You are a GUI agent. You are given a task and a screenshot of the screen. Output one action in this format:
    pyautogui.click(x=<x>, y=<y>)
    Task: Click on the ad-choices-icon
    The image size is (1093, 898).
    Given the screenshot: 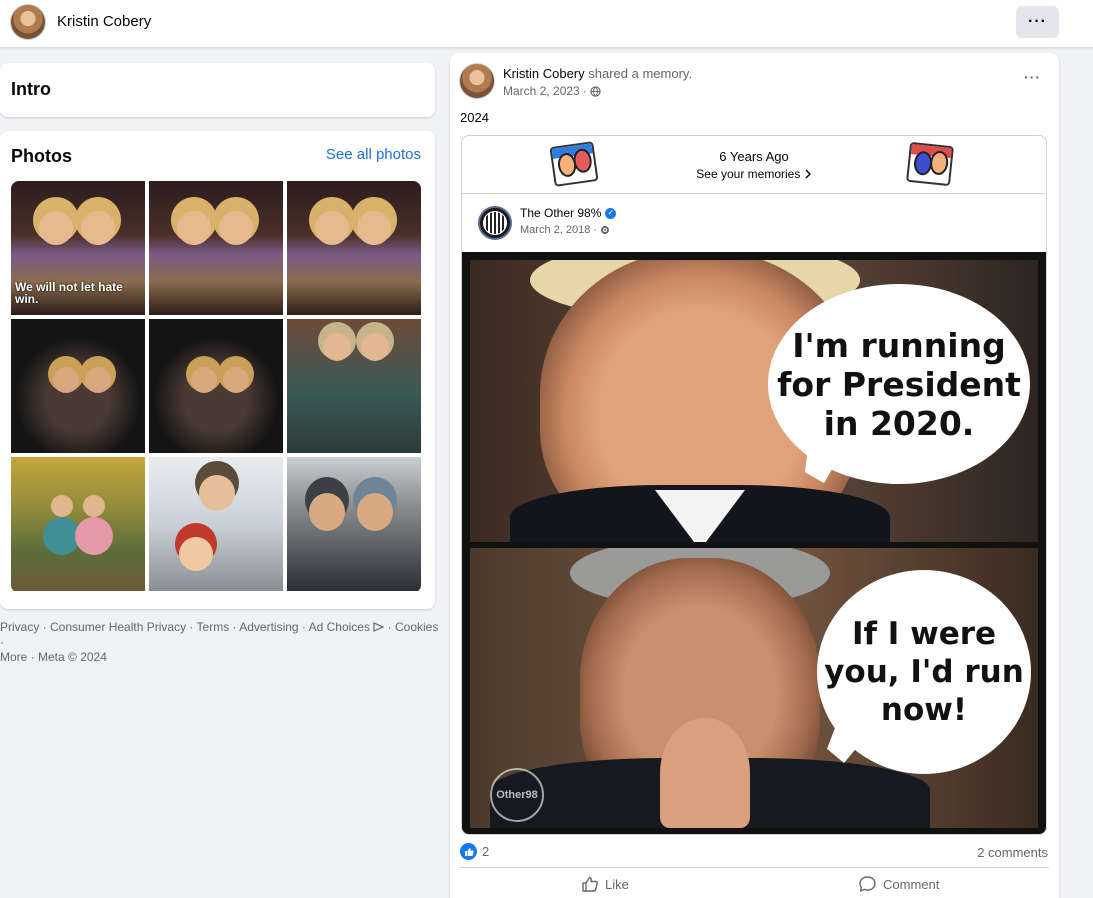 What is the action you would take?
    pyautogui.click(x=379, y=627)
    